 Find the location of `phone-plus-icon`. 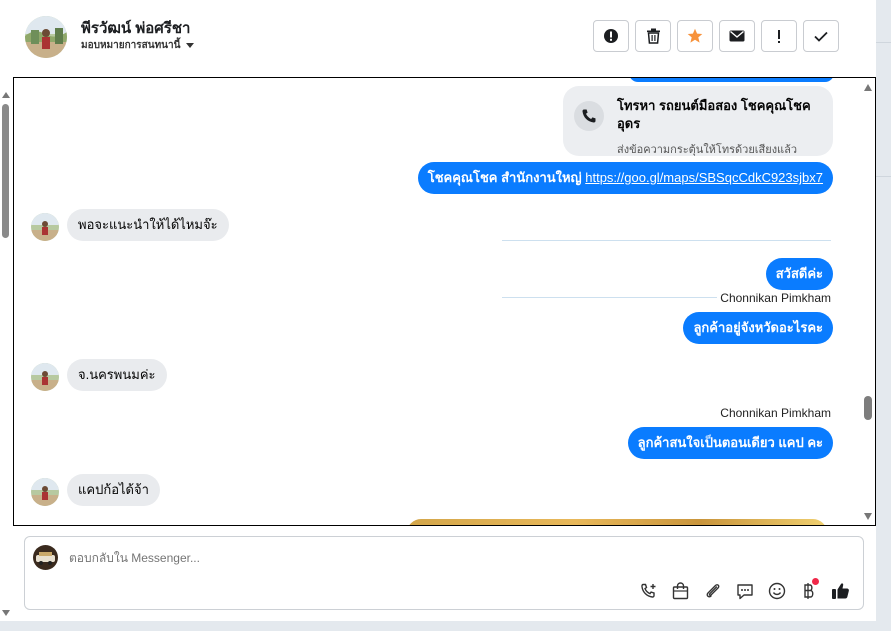

phone-plus-icon is located at coordinates (647, 590).